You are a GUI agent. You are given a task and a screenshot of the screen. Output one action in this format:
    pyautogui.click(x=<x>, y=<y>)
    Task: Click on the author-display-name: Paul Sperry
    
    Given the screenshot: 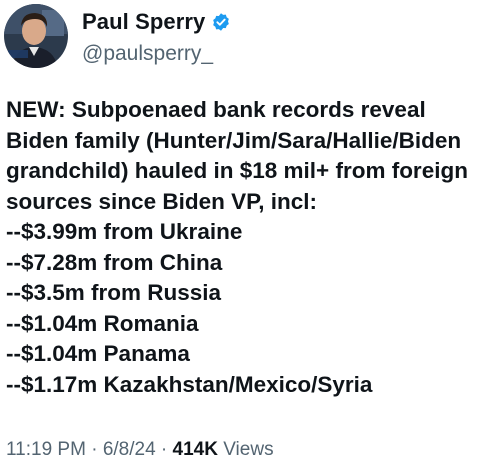 What is the action you would take?
    pyautogui.click(x=143, y=22)
    